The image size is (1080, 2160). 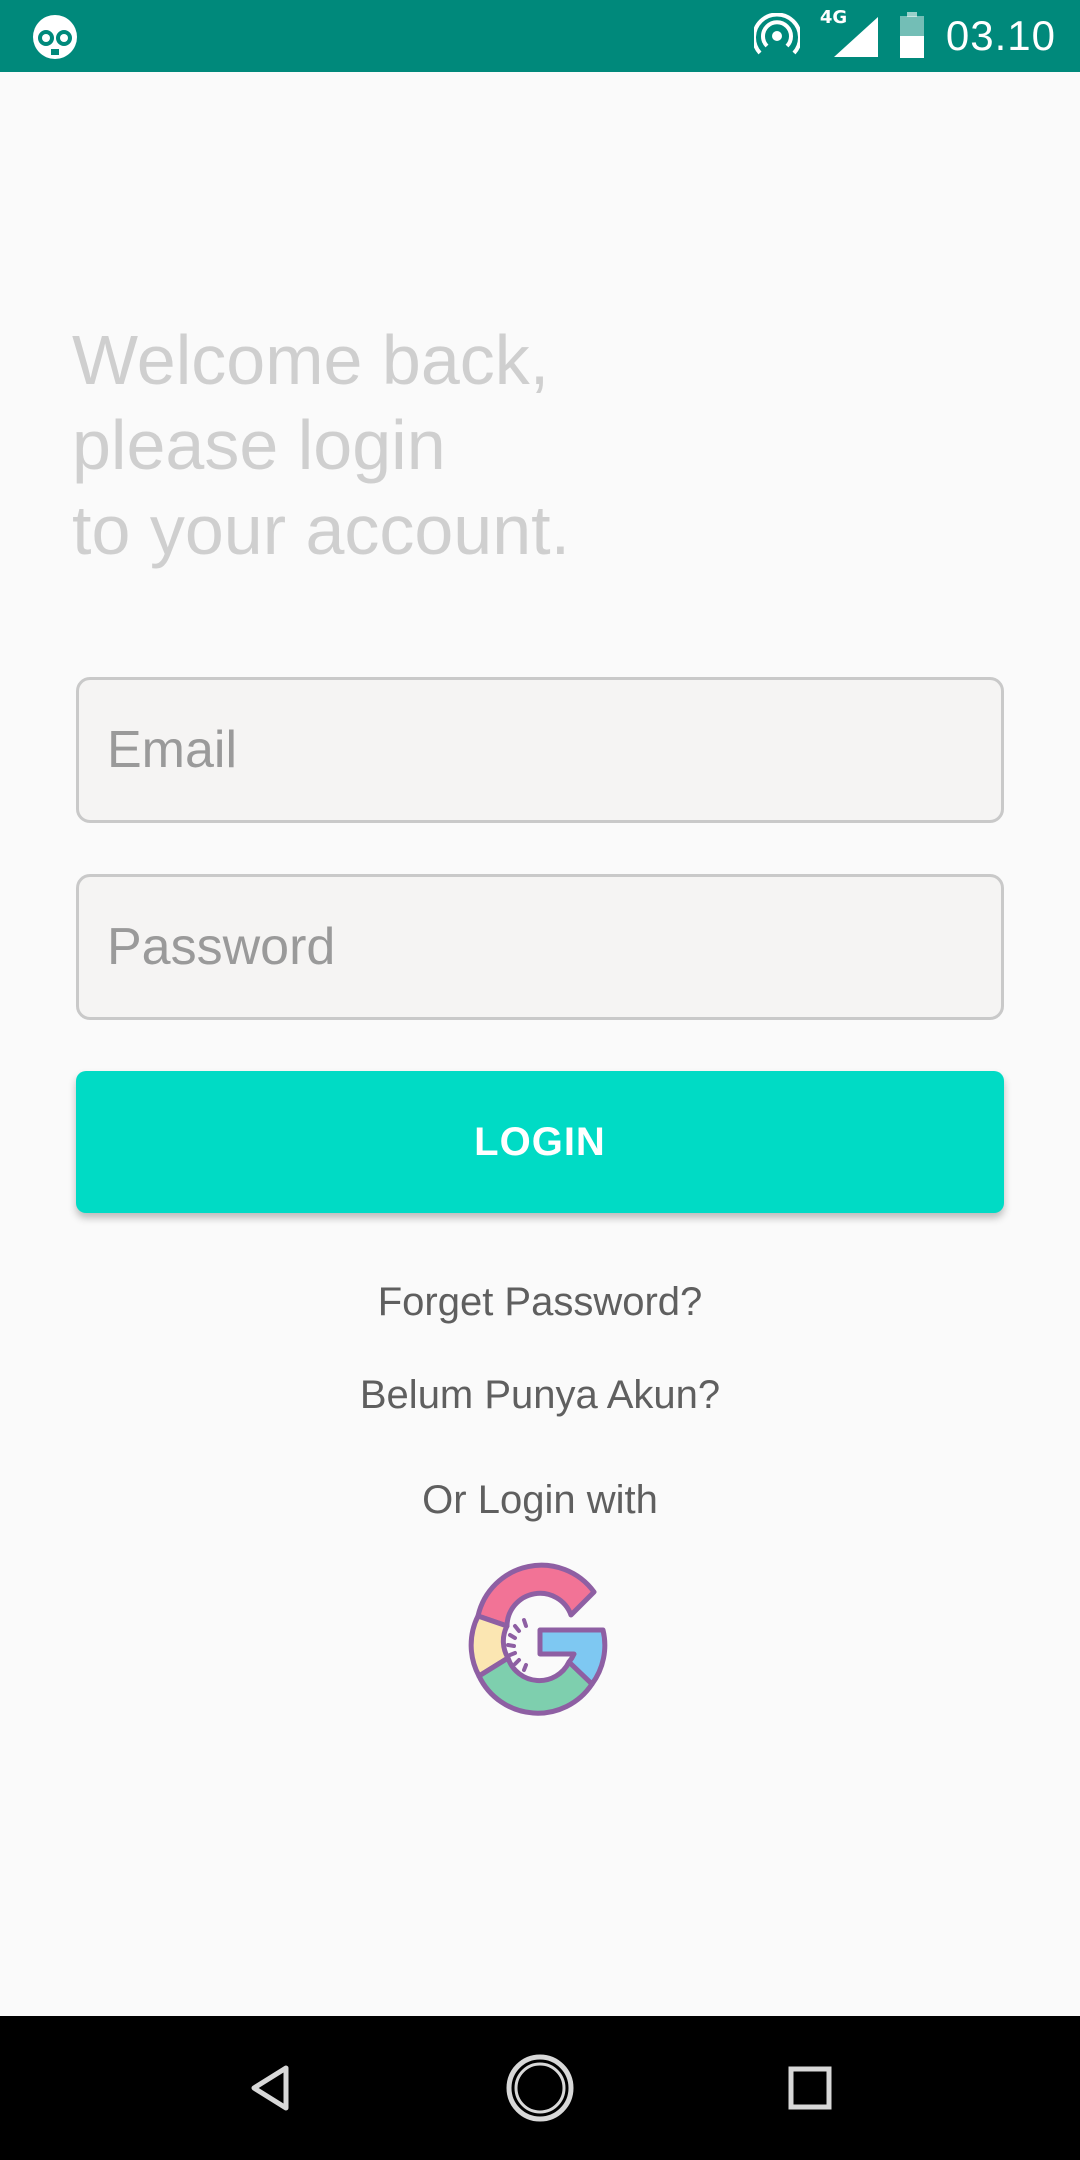 I want to click on or-login-with-label: Or Login with, so click(x=540, y=1500).